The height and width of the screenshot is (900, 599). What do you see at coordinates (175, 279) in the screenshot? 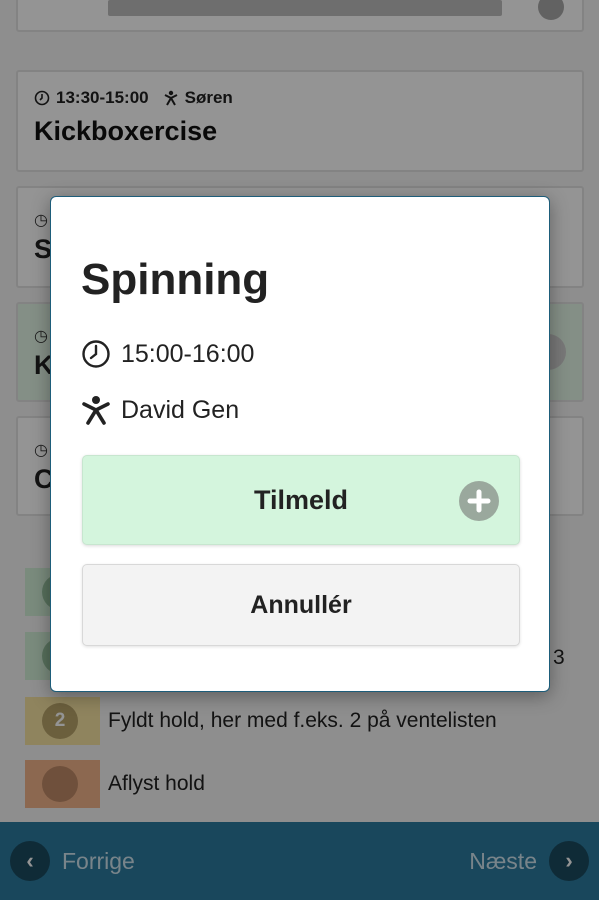
I see `dialog-title: Spinning` at bounding box center [175, 279].